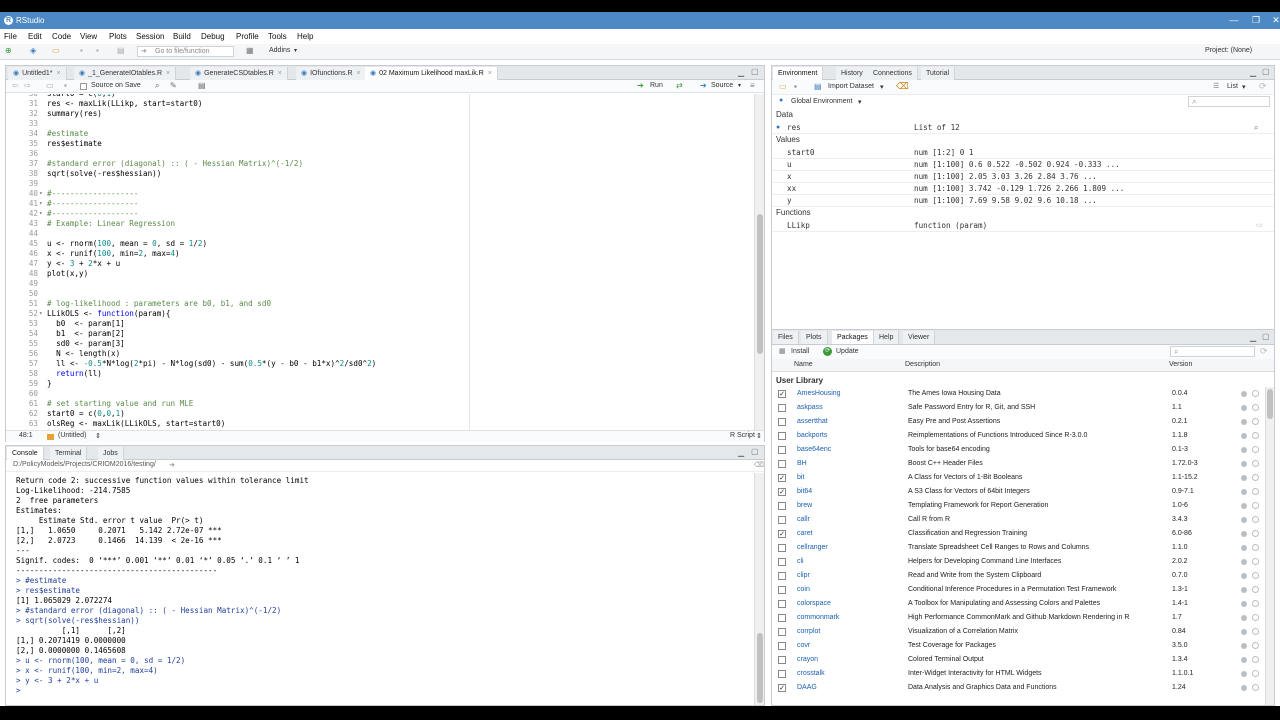  What do you see at coordinates (1256, 128) in the screenshot?
I see `view-data-icon: ⌕` at bounding box center [1256, 128].